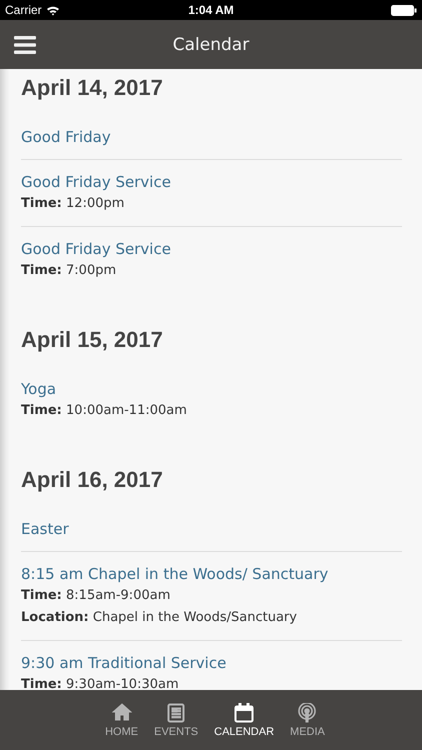 The image size is (422, 750). Describe the element at coordinates (92, 340) in the screenshot. I see `date-heading: April 15, 2017` at that location.